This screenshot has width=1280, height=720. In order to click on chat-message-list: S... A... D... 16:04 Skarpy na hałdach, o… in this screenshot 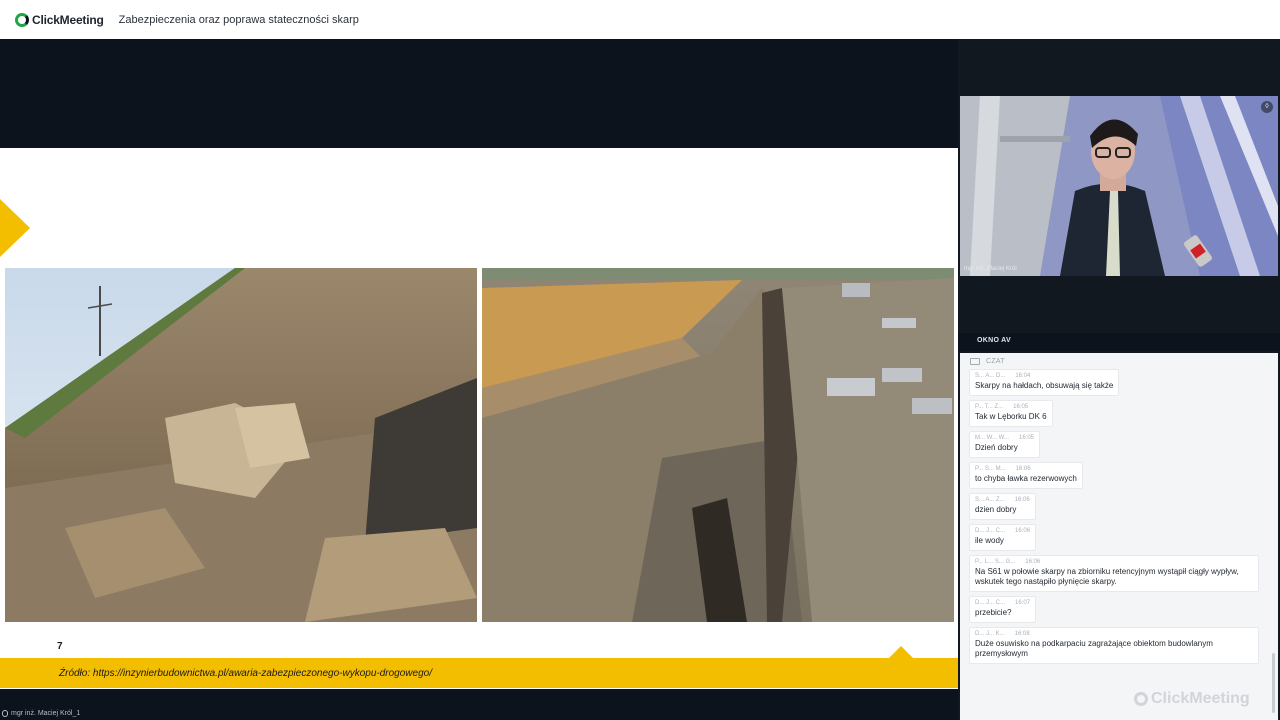, I will do `click(1119, 518)`.